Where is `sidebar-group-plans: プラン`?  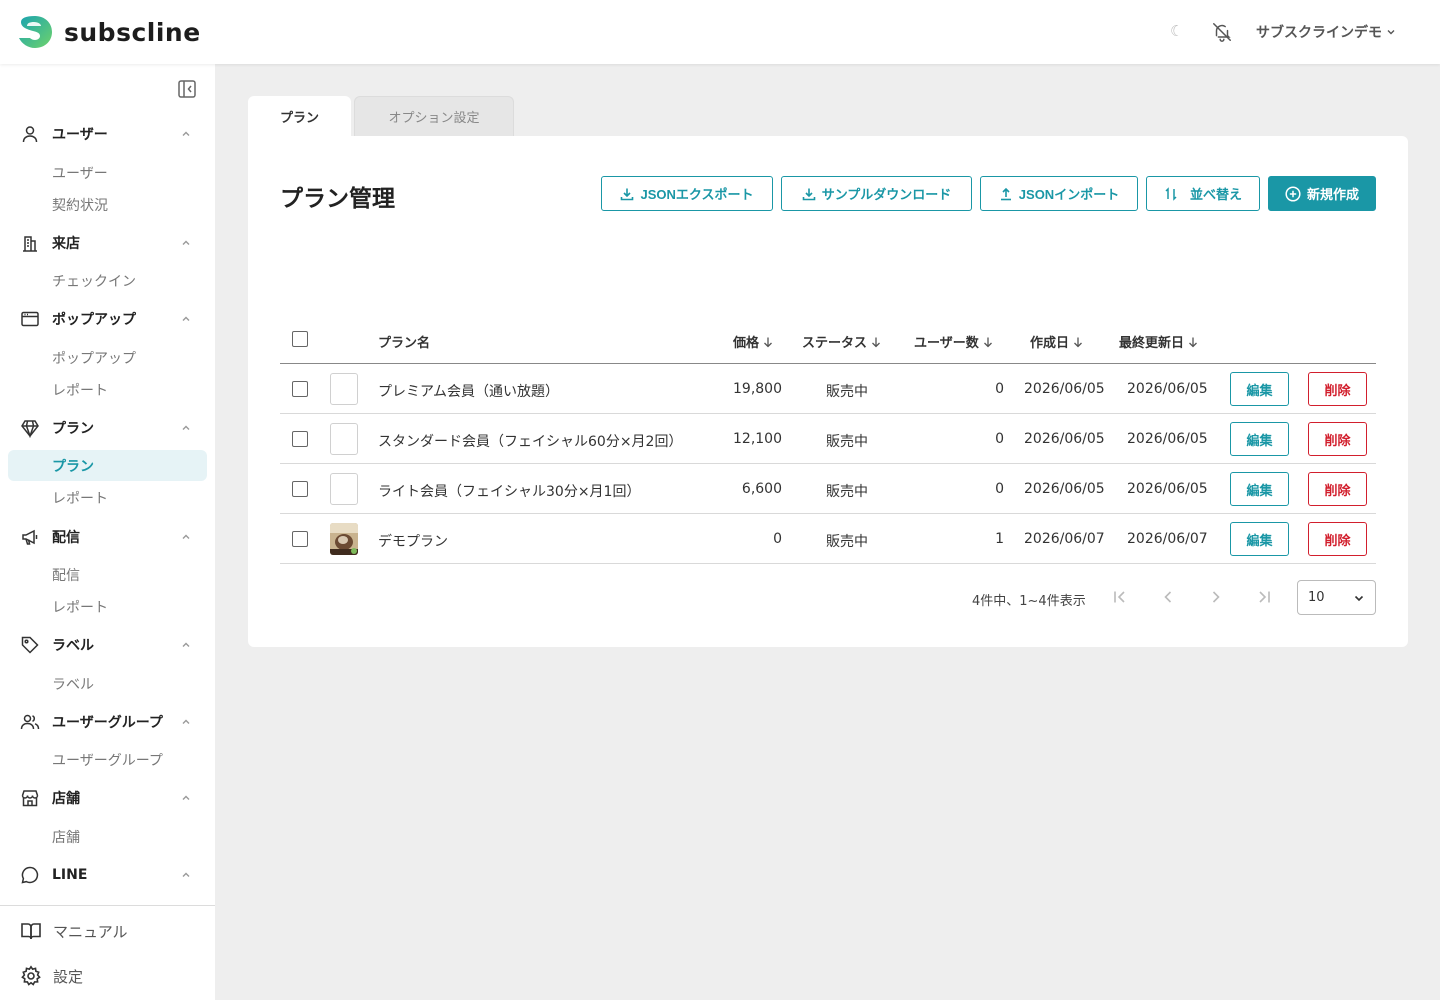 sidebar-group-plans: プラン is located at coordinates (110, 428).